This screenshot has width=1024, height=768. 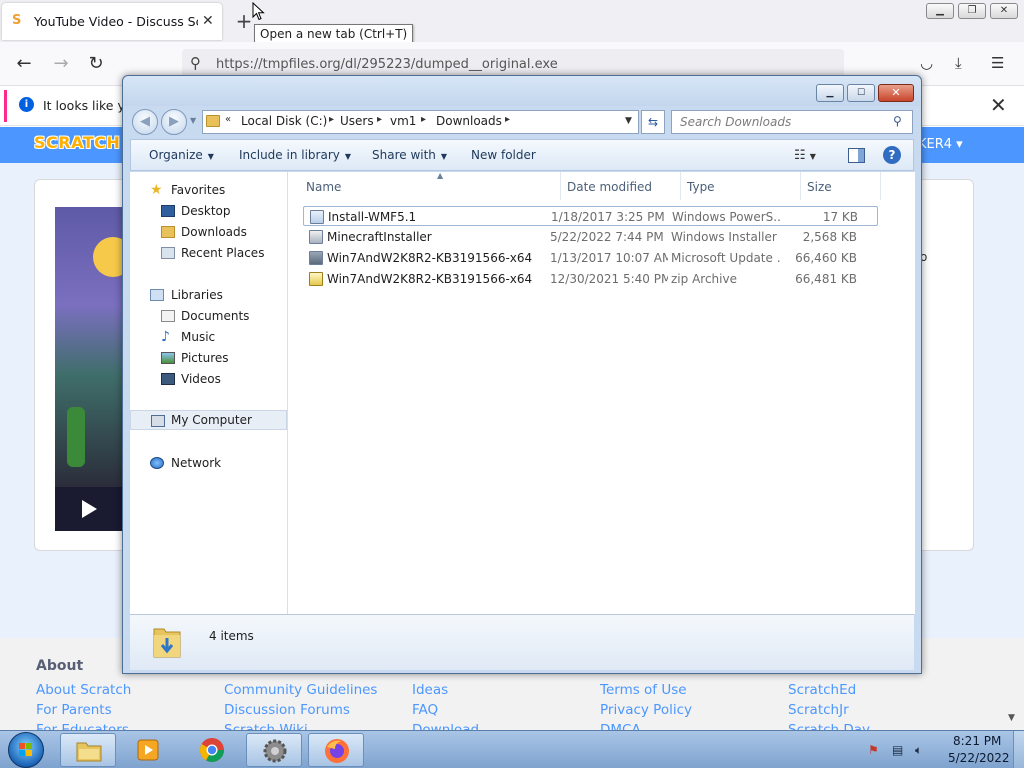 I want to click on back-arrow-icon: ←, so click(x=24, y=64).